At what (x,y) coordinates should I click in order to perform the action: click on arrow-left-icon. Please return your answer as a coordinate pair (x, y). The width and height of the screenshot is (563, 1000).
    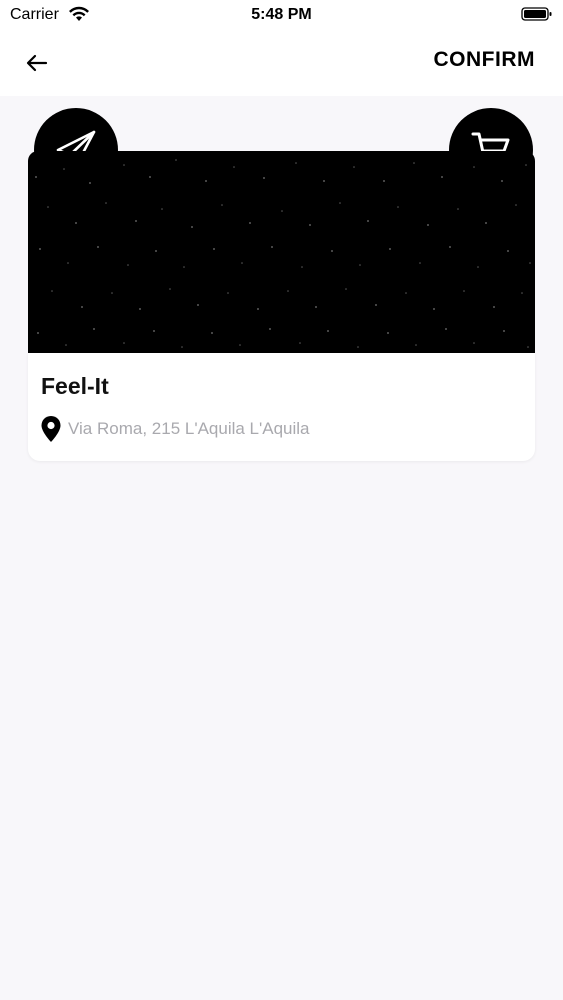
    Looking at the image, I should click on (37, 63).